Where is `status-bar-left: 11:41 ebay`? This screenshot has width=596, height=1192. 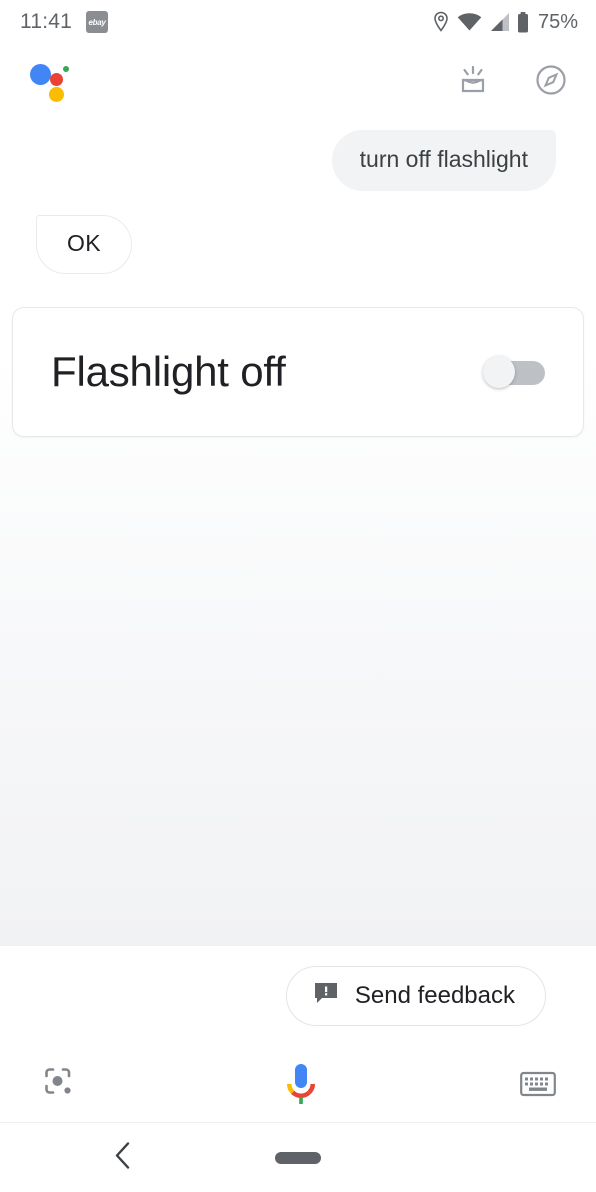 status-bar-left: 11:41 ebay is located at coordinates (64, 22).